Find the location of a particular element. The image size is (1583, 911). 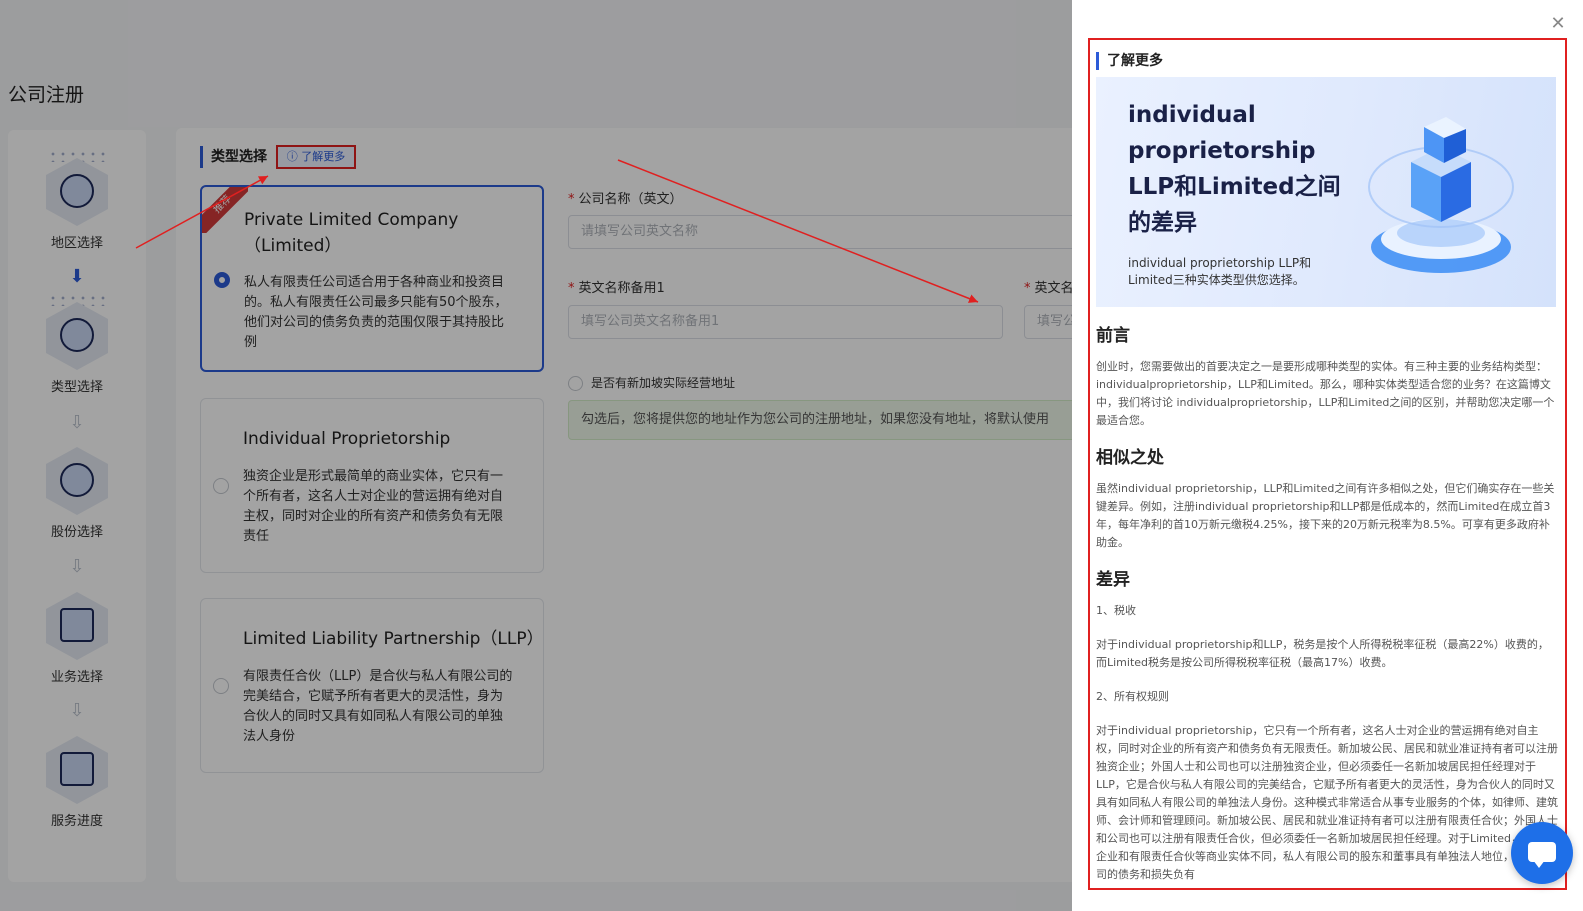

list-item: 1、税收 is located at coordinates (1116, 610).